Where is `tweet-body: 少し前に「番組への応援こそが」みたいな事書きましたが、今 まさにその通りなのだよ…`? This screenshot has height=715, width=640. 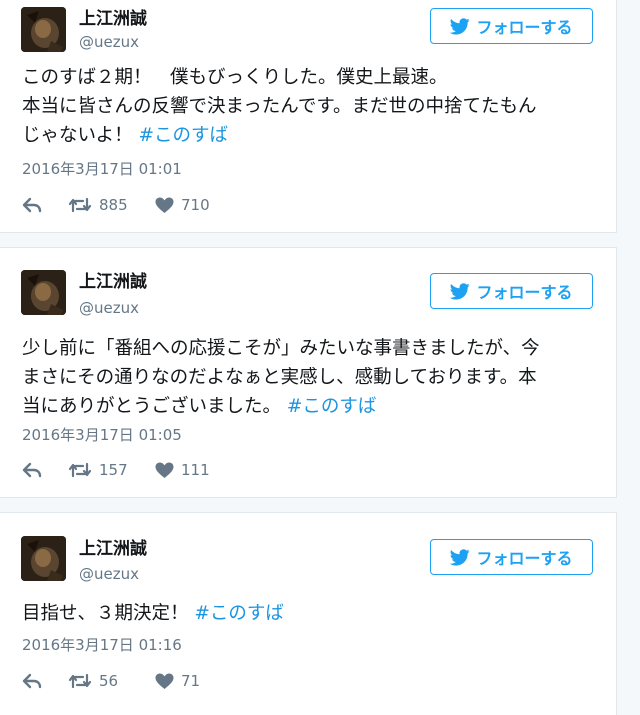
tweet-body: 少し前に「番組への応援こそが」みたいな事書きましたが、今 まさにその通りなのだよ… is located at coordinates (281, 377).